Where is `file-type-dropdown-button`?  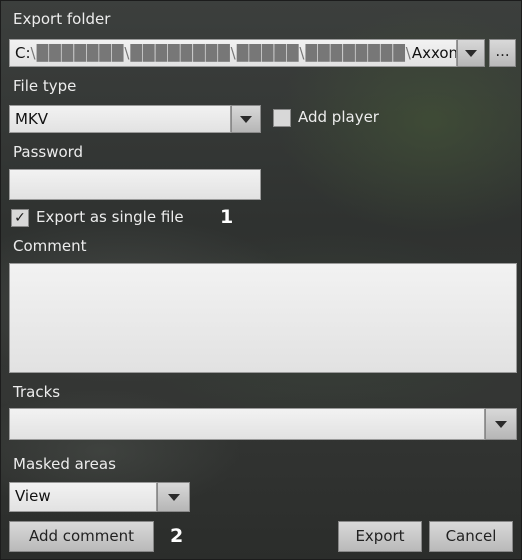
file-type-dropdown-button is located at coordinates (246, 119).